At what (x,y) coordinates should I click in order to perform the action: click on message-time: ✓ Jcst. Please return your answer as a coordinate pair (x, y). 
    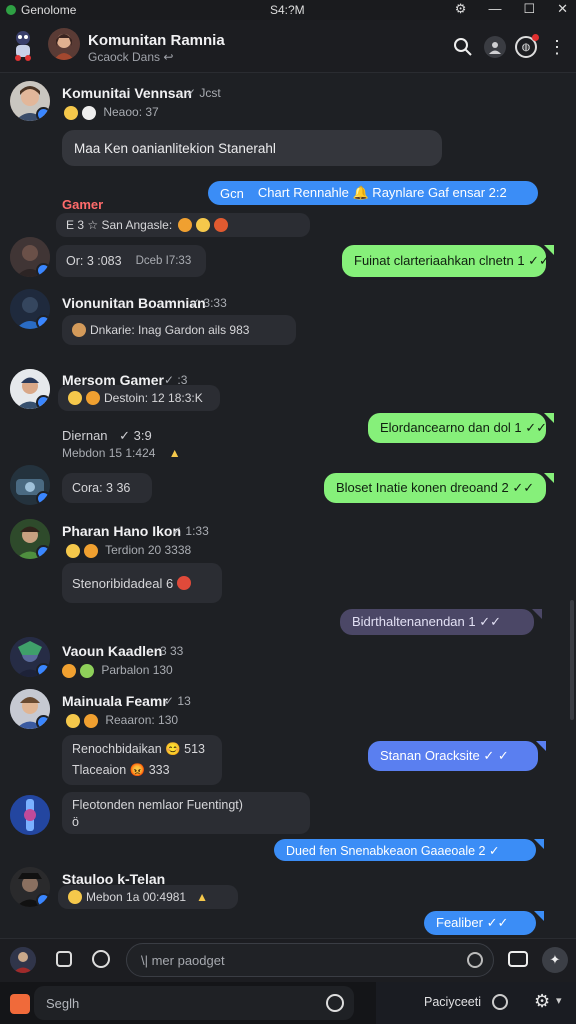
    Looking at the image, I should click on (203, 93).